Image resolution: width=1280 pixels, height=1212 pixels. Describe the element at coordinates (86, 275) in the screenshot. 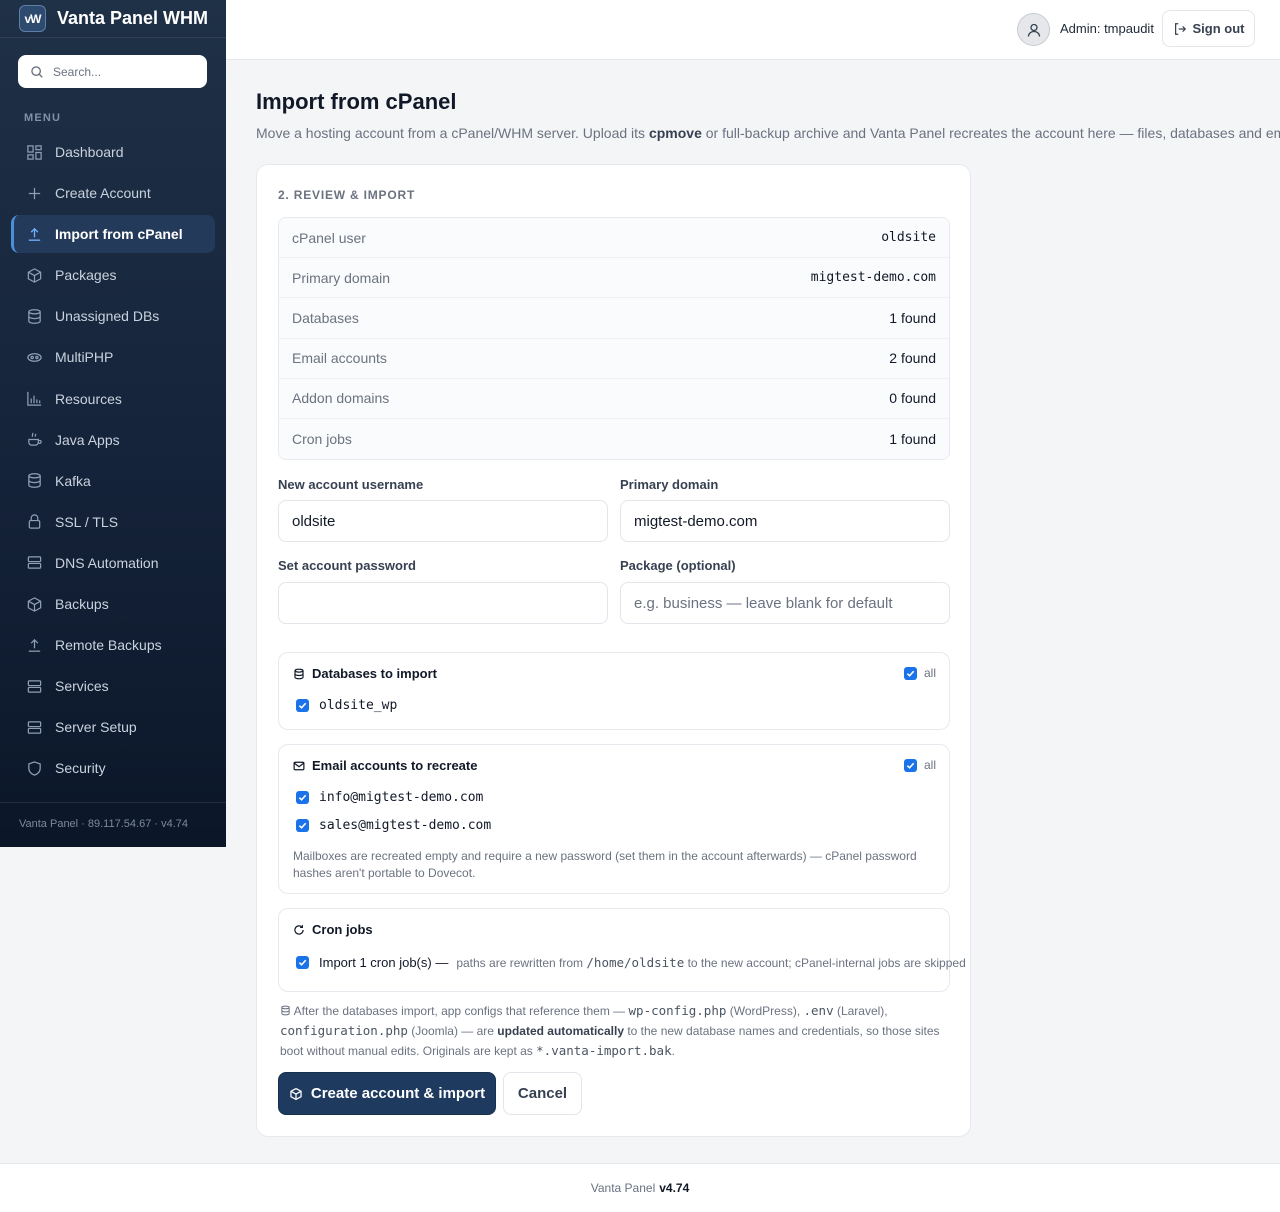

I see `sidebar-item-label: Packages` at that location.